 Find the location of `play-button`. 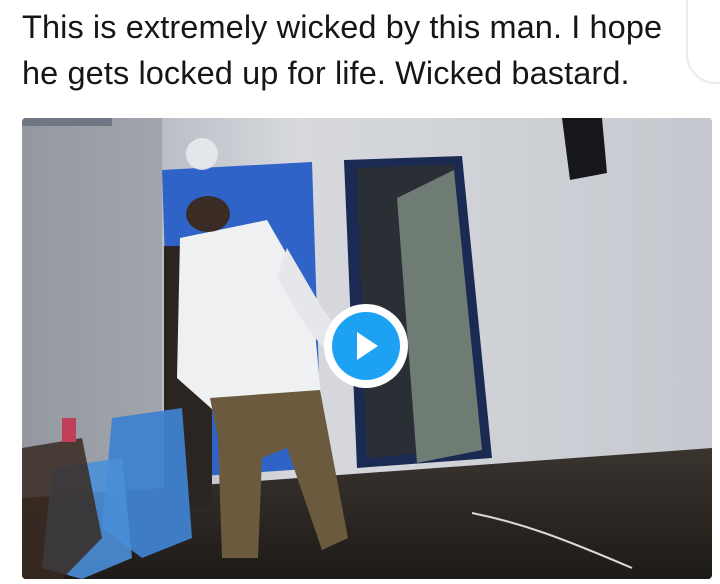

play-button is located at coordinates (366, 346).